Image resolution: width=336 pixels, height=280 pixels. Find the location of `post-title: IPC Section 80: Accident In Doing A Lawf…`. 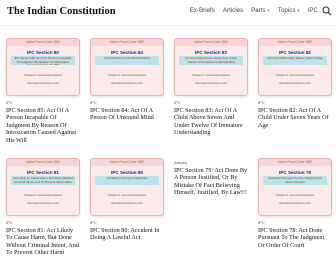

post-title: IPC Section 80: Accident In Doing A Lawf… is located at coordinates (127, 234).